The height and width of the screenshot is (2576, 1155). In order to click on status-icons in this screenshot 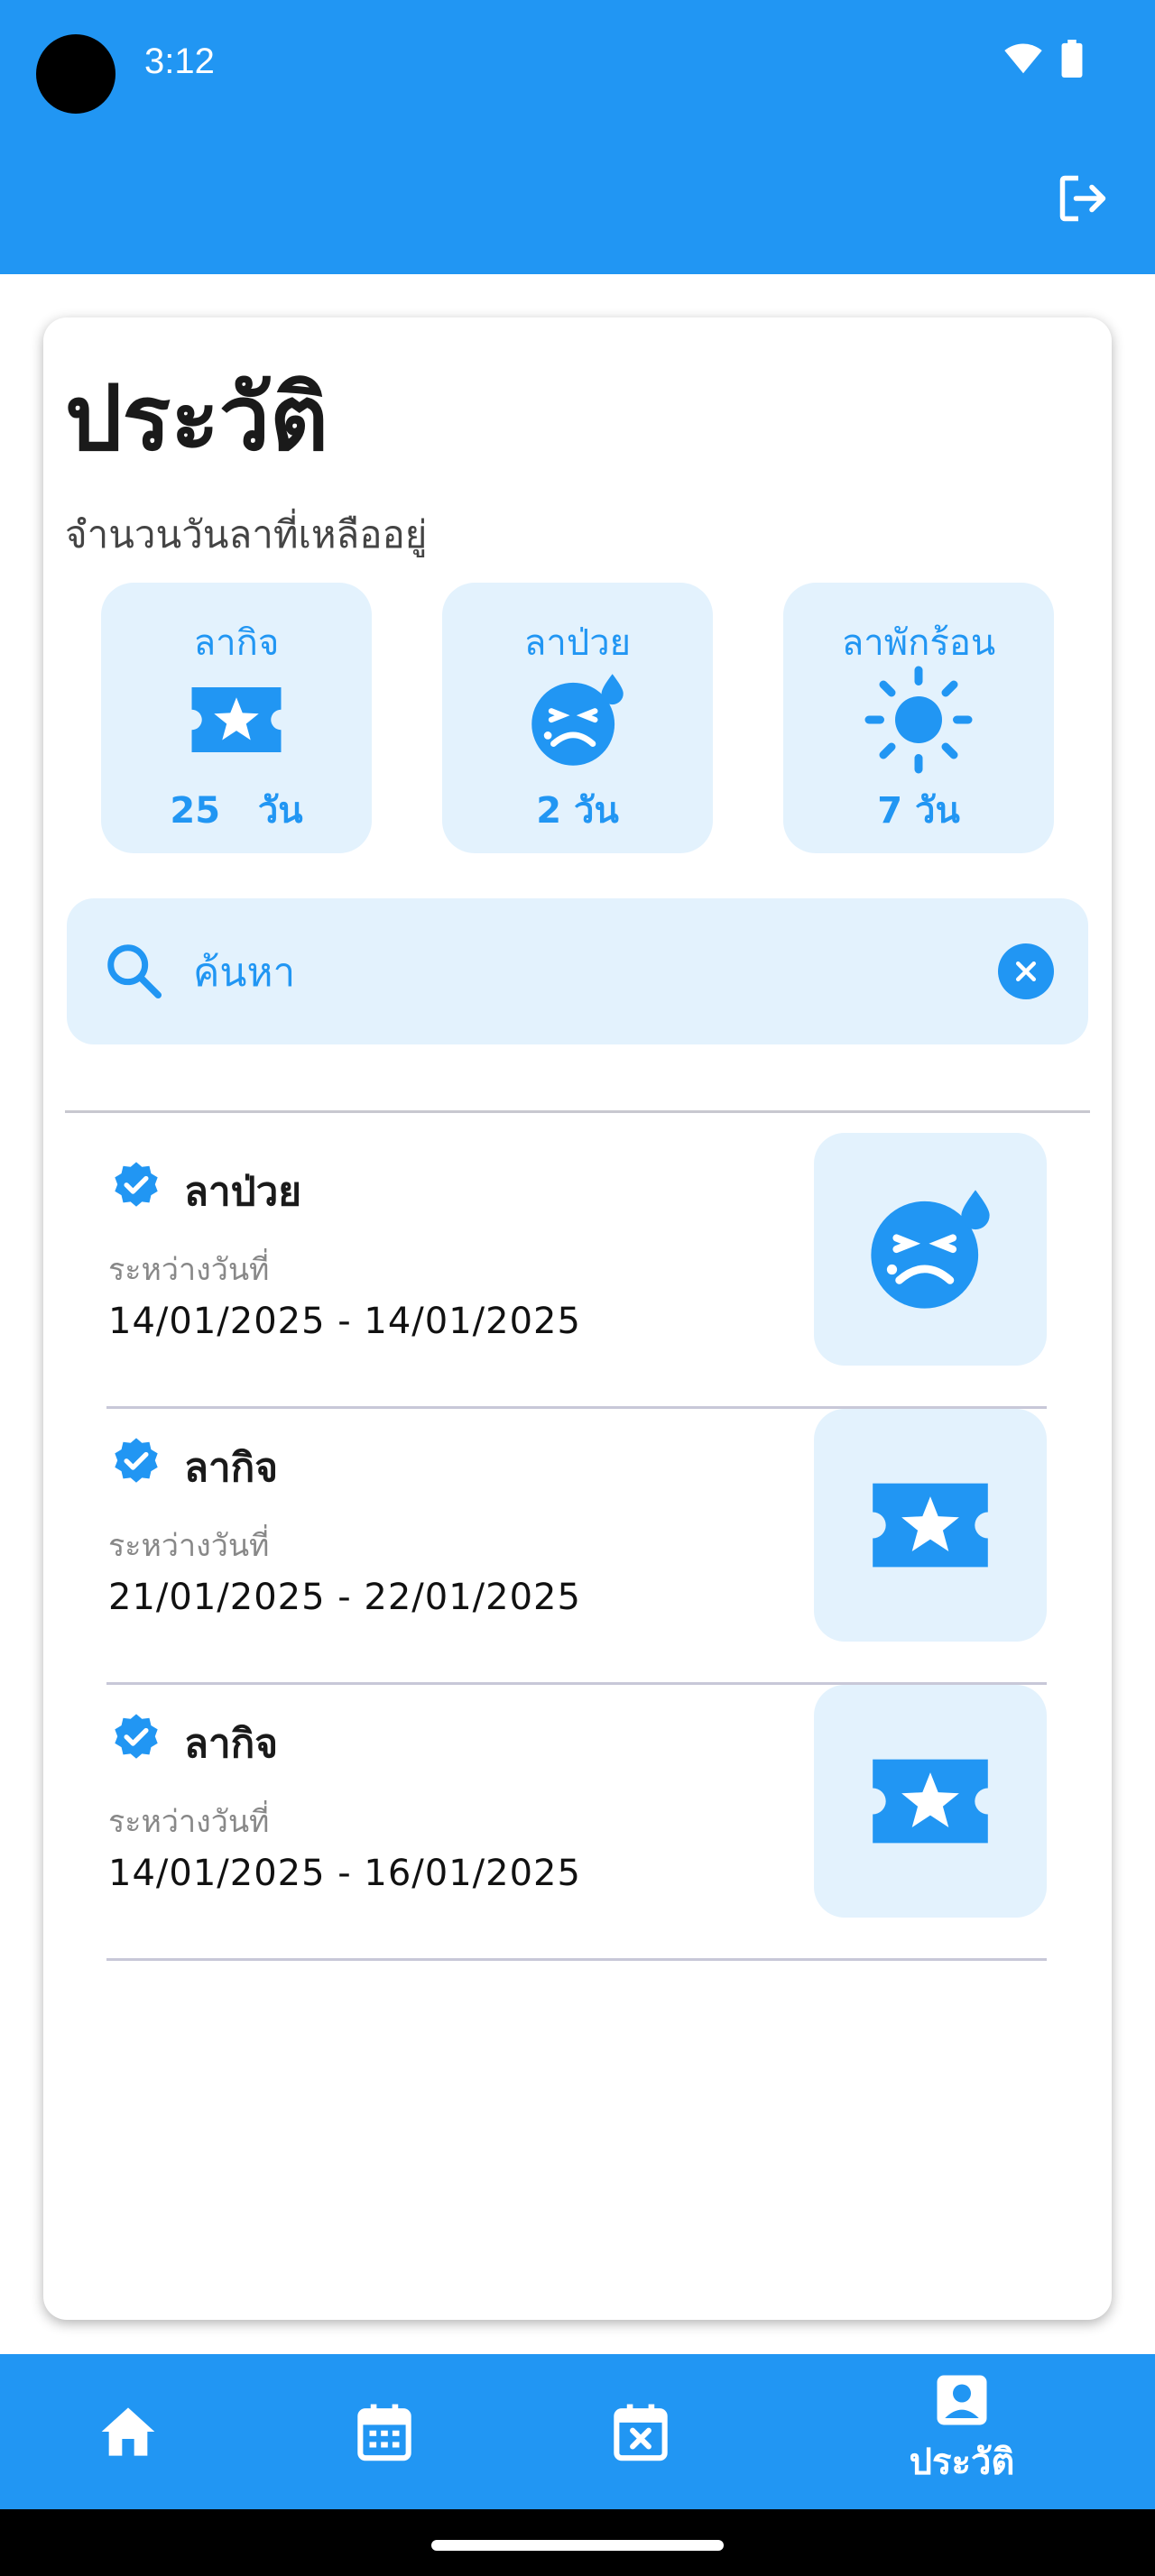, I will do `click(1043, 59)`.